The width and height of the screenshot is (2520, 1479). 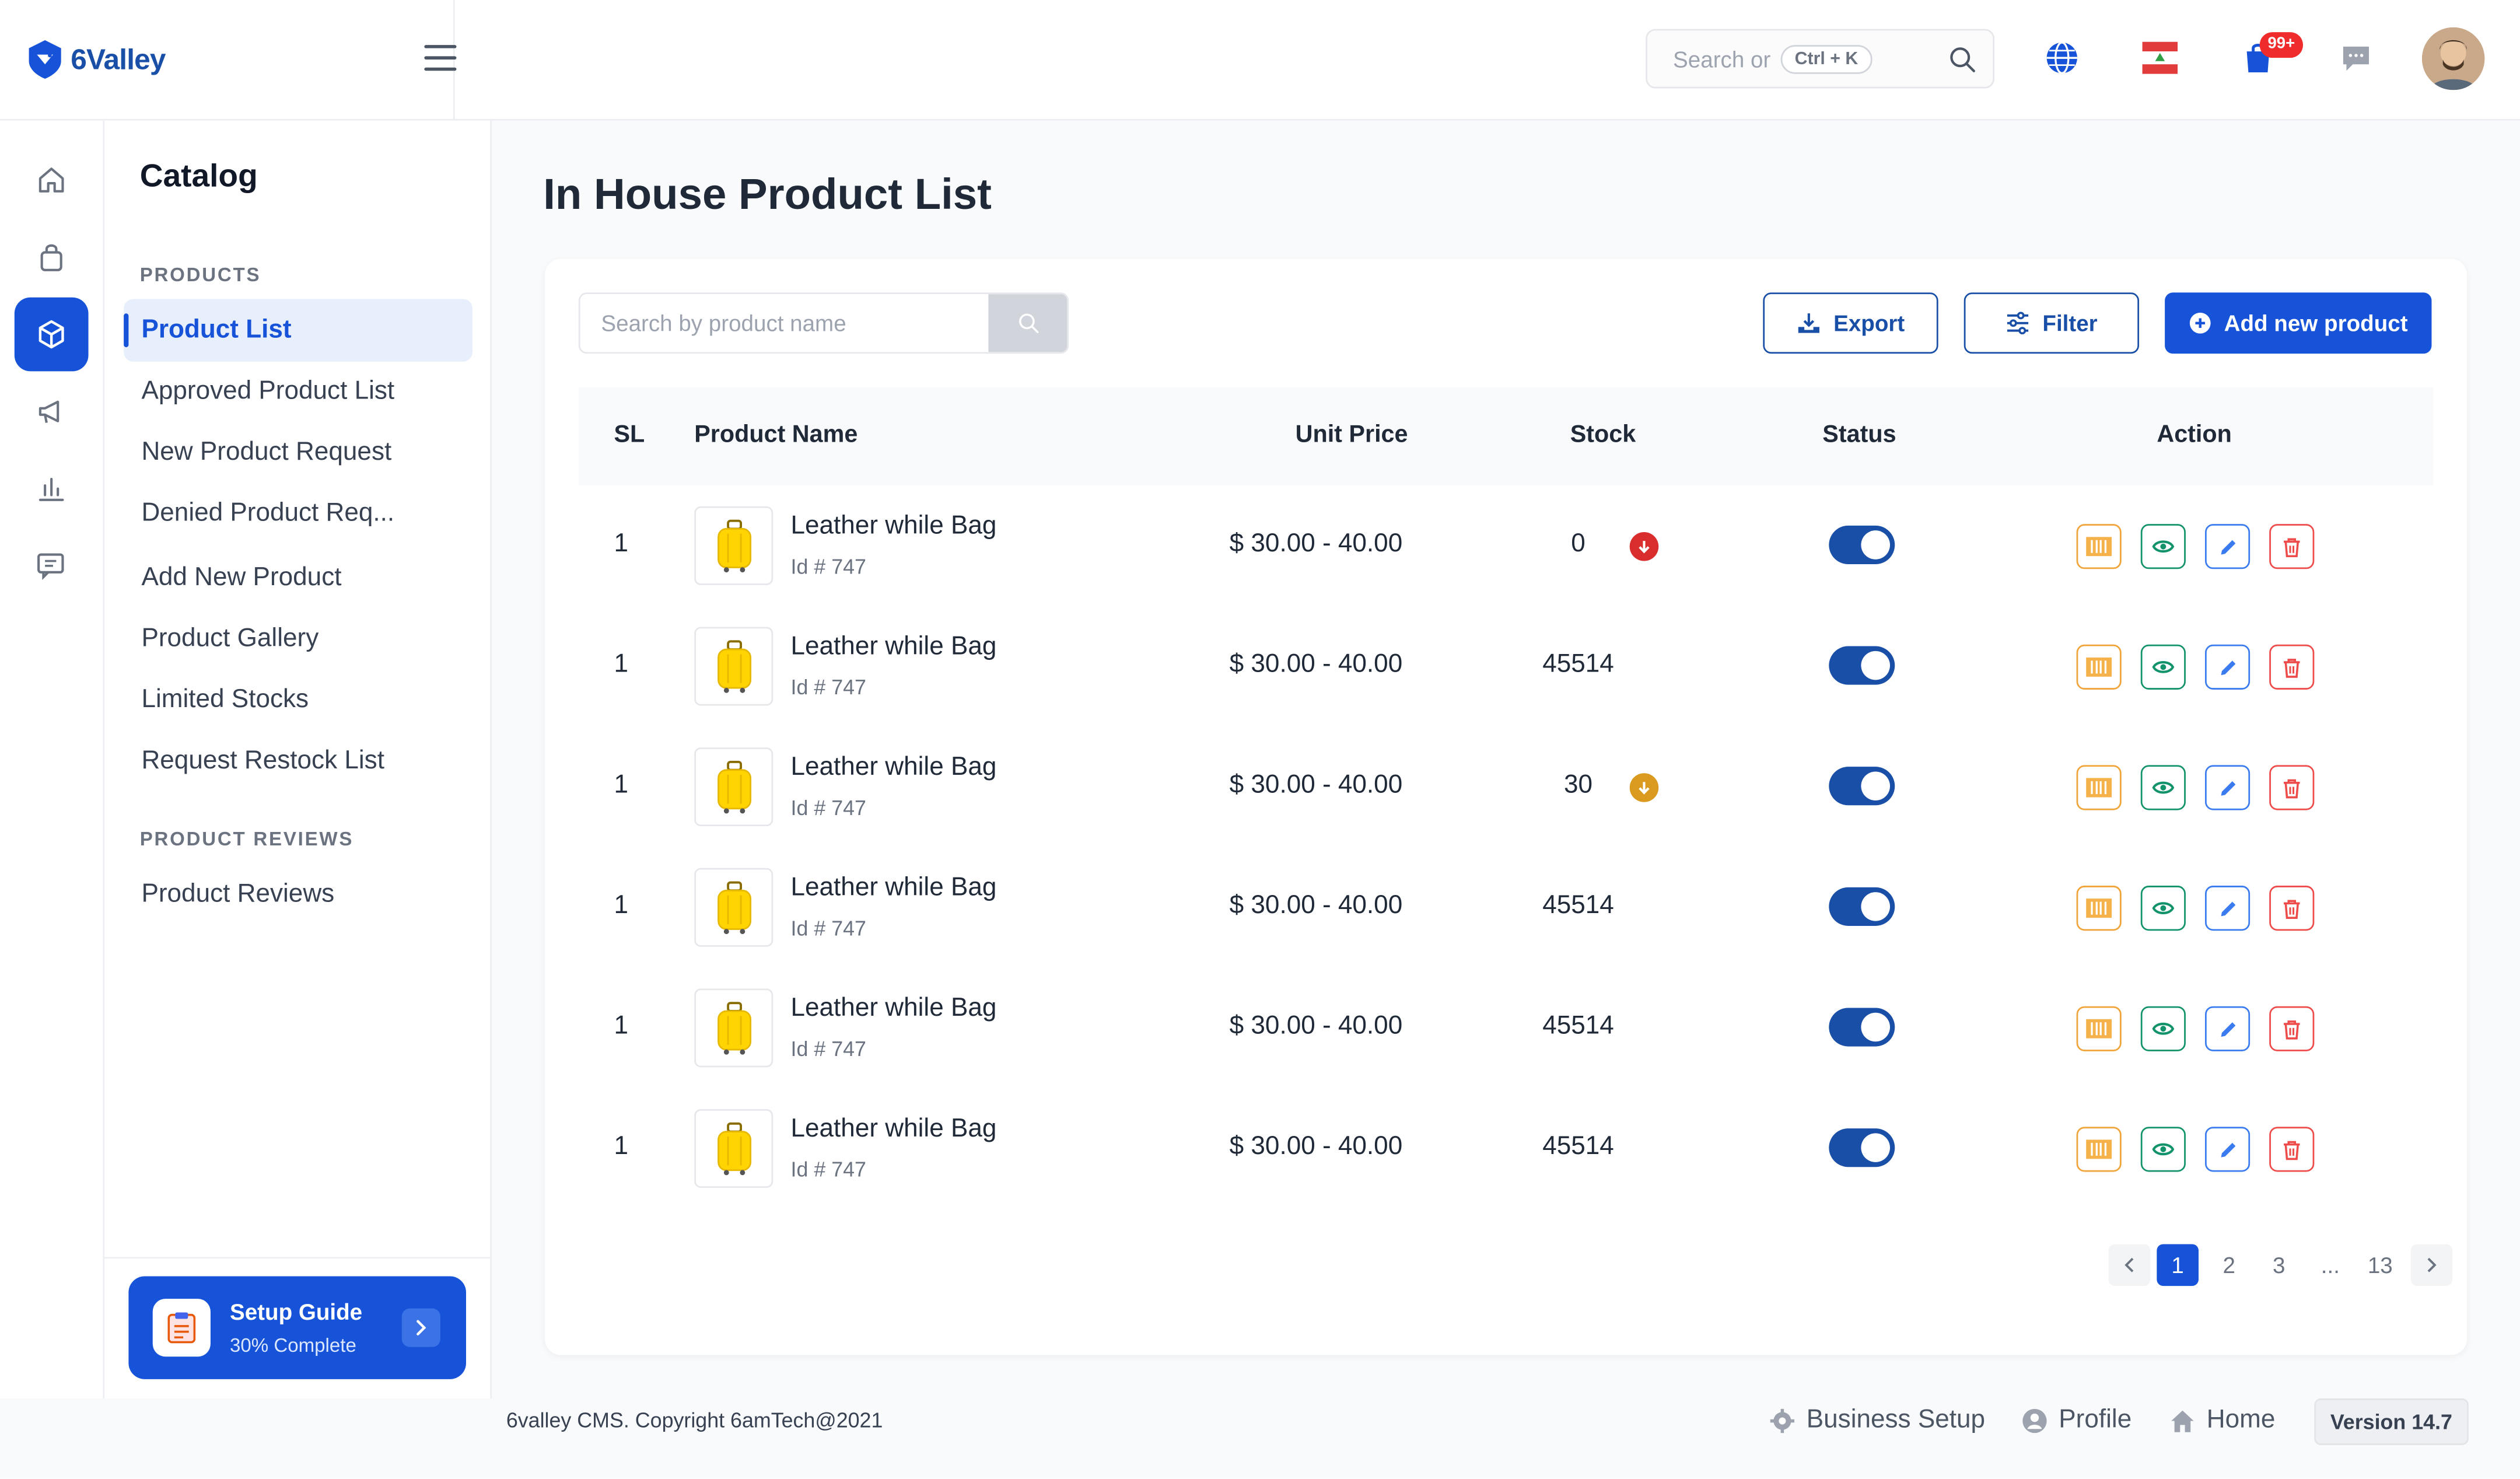 I want to click on filter-button: Filter, so click(x=2052, y=323).